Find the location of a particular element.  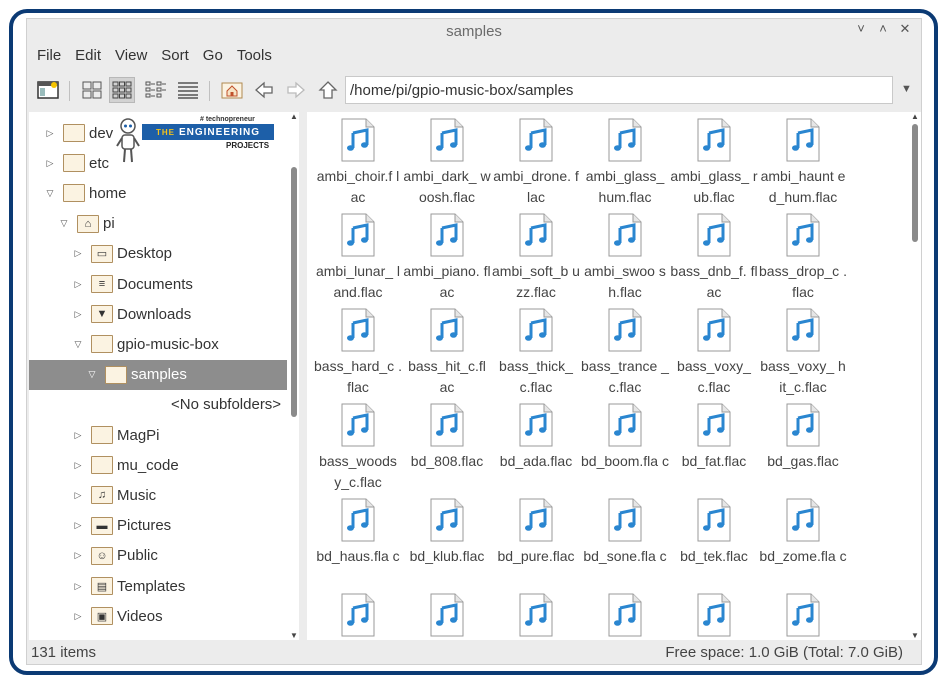

tree-scrollbar: ▲ ▼ is located at coordinates (294, 376).